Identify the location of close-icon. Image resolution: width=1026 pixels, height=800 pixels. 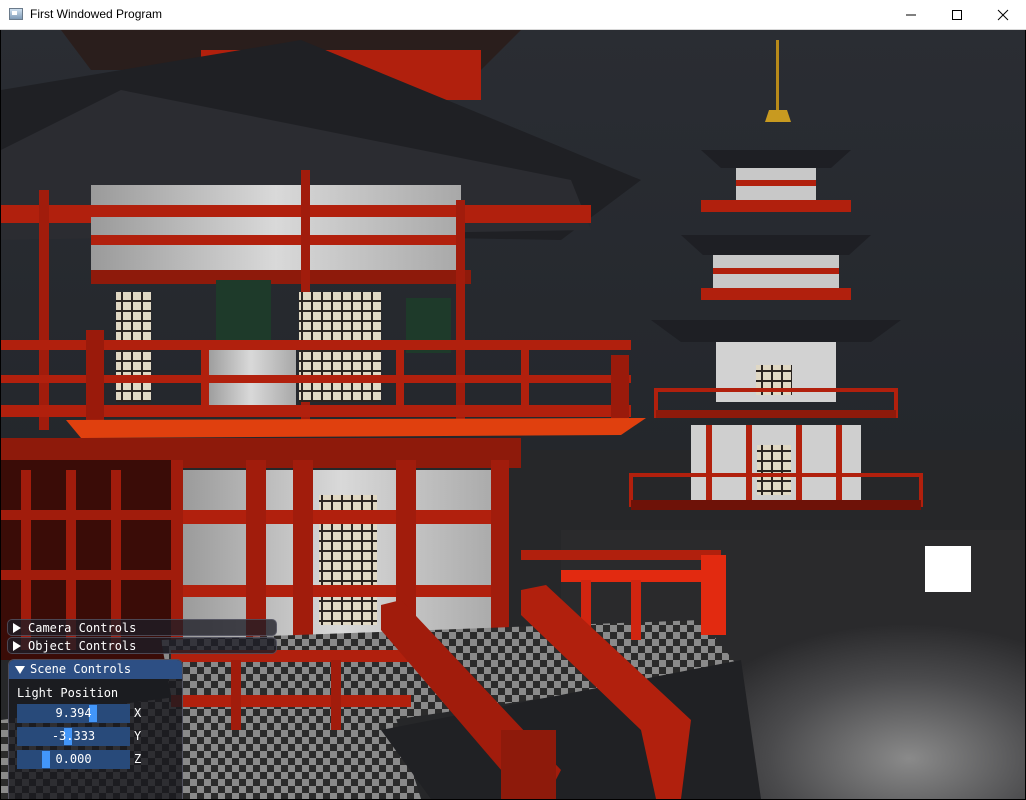
(1003, 15).